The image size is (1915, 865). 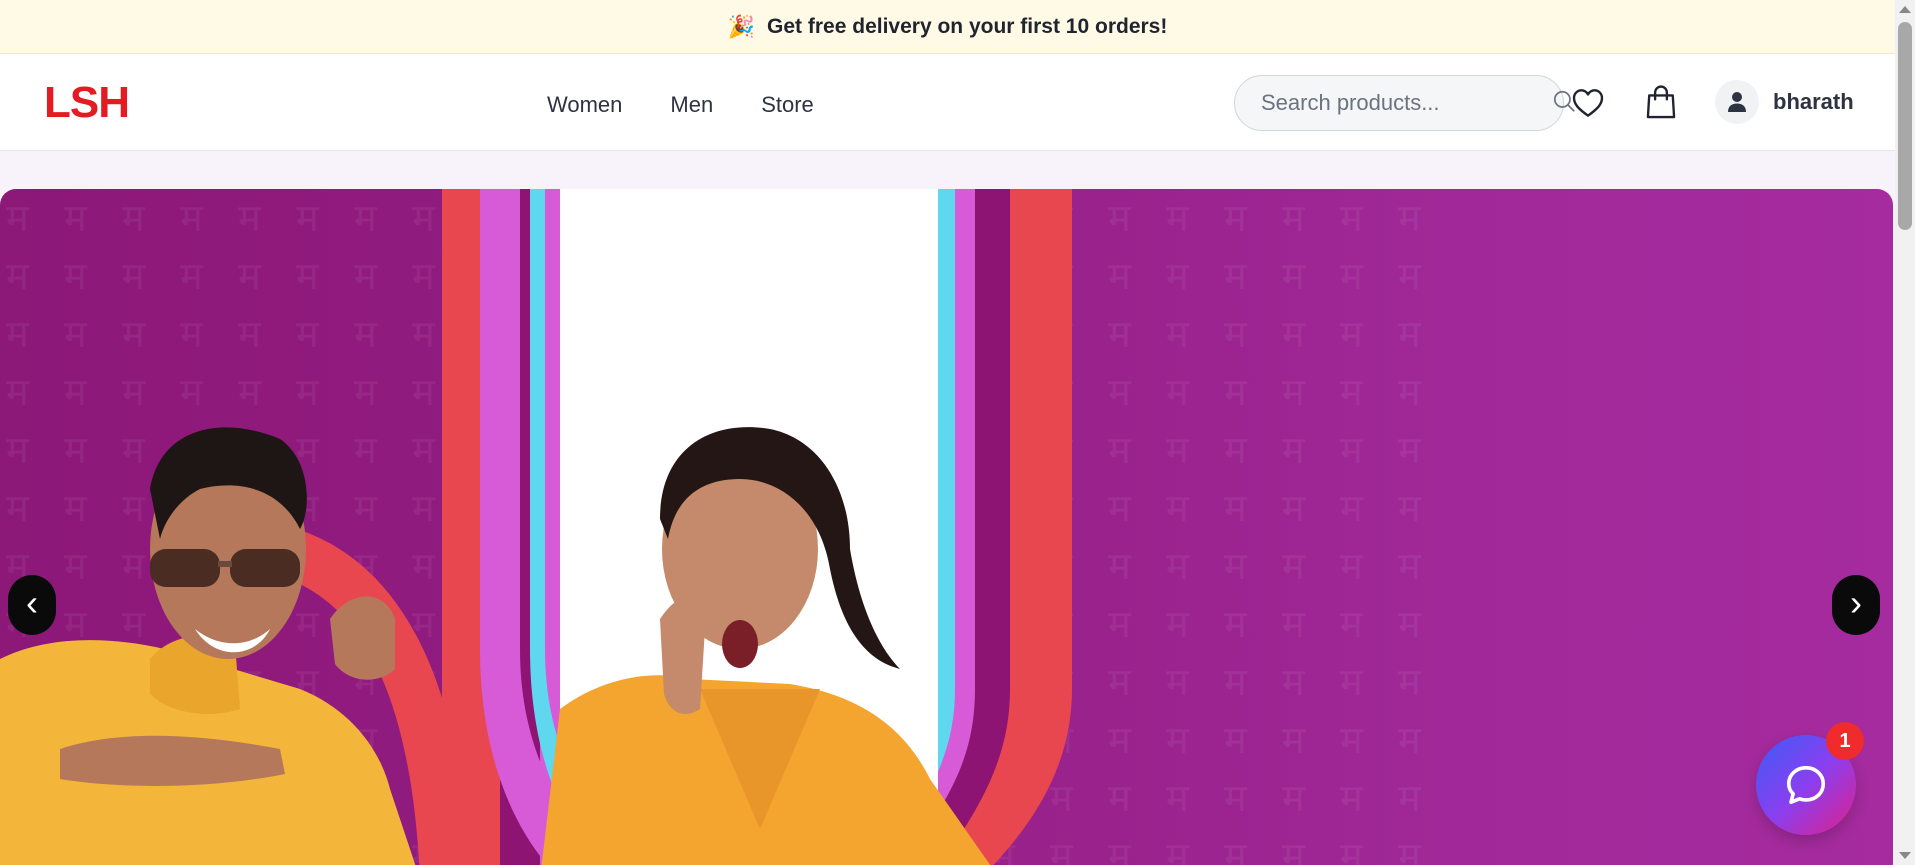 I want to click on scrollbar-thumb, so click(x=1905, y=126).